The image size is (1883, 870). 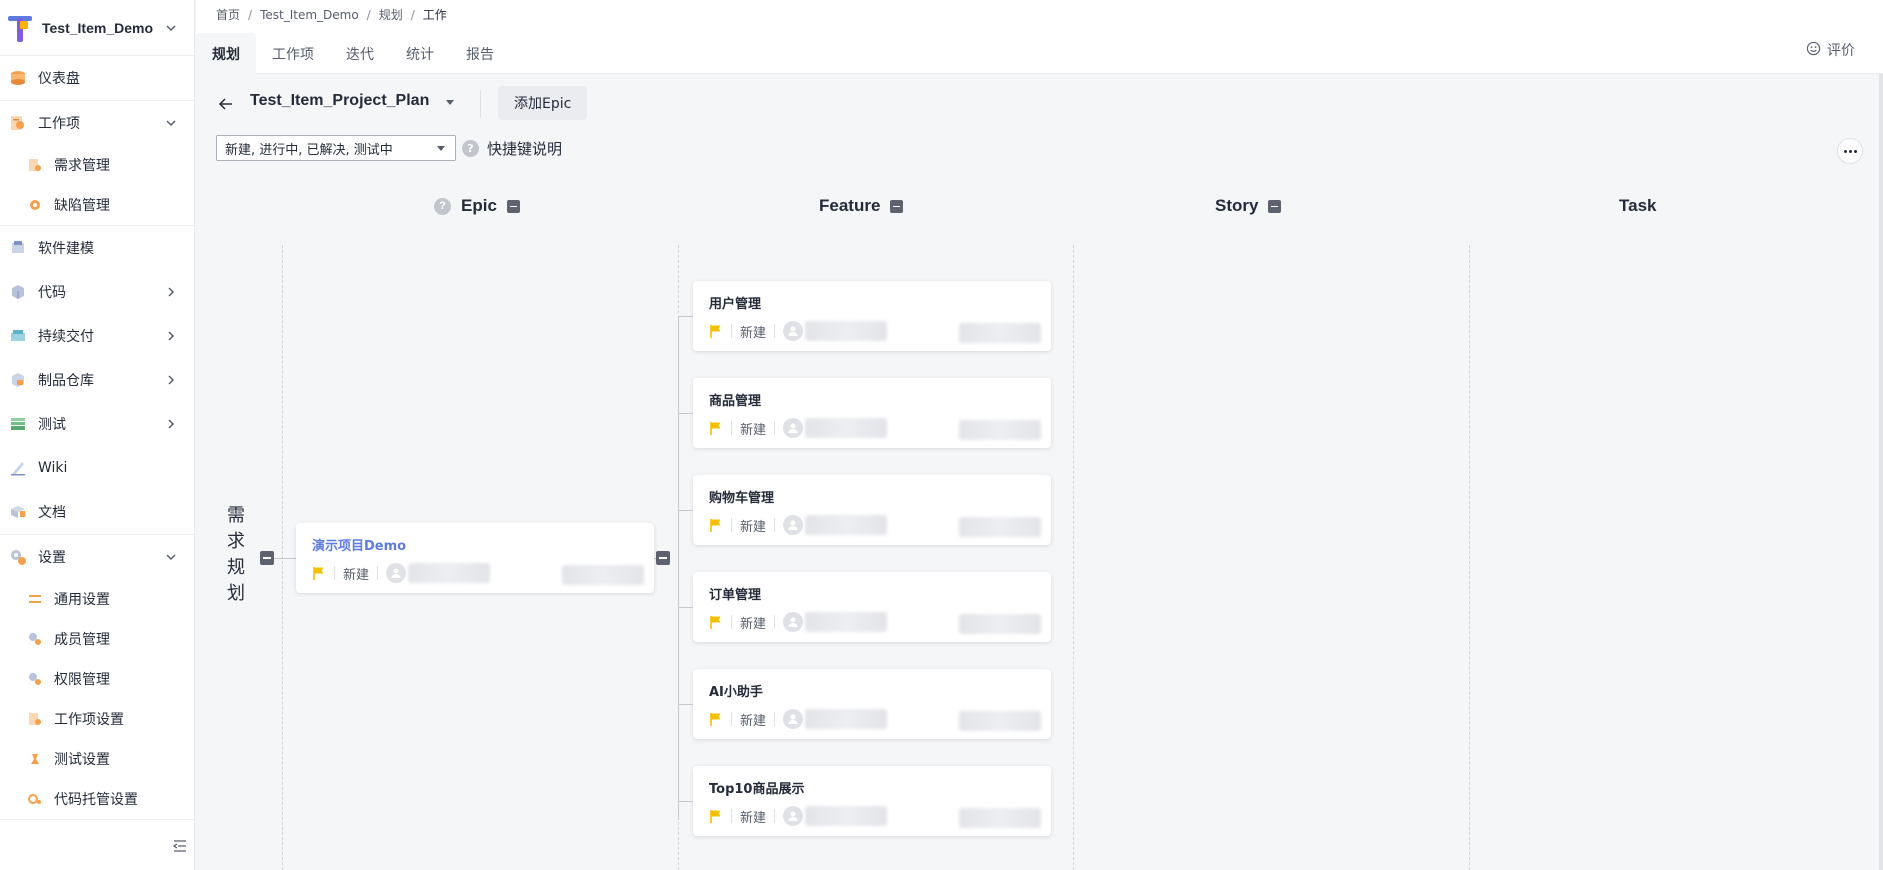 I want to click on tab-statistics: 统计, so click(x=420, y=53).